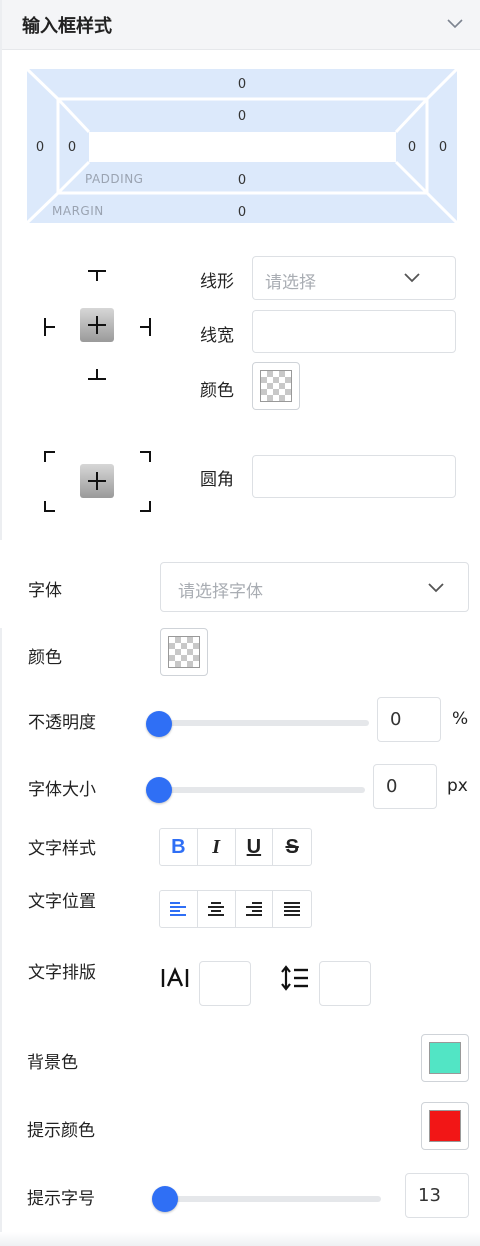 Image resolution: width=480 pixels, height=1246 pixels. I want to click on strikethrough-button: S, so click(292, 847).